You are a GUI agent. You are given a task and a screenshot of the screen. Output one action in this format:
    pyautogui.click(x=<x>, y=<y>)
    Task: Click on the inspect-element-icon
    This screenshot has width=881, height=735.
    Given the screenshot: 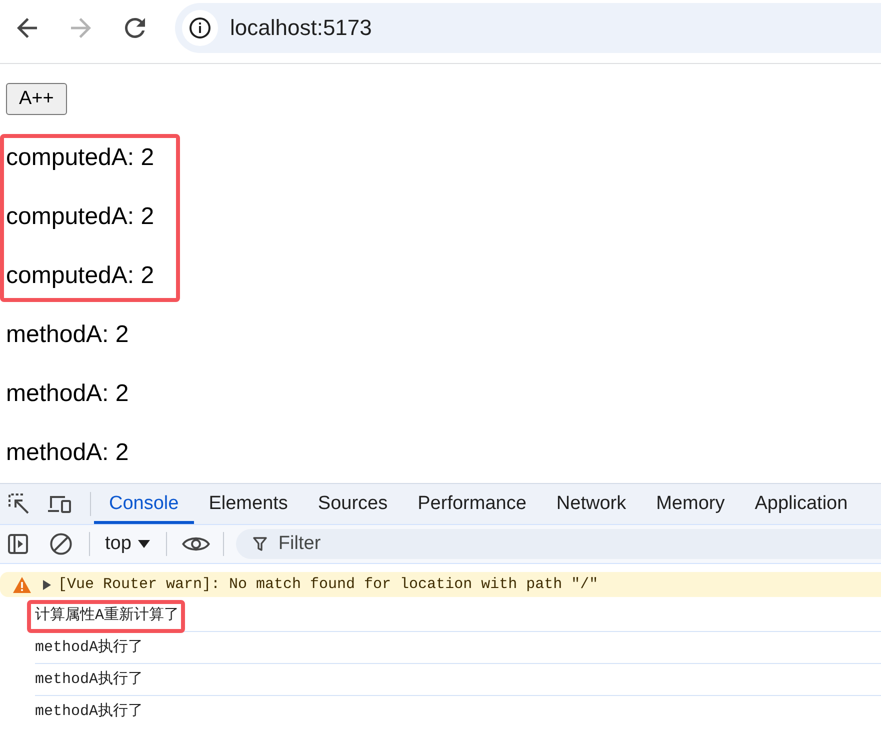 What is the action you would take?
    pyautogui.click(x=19, y=504)
    